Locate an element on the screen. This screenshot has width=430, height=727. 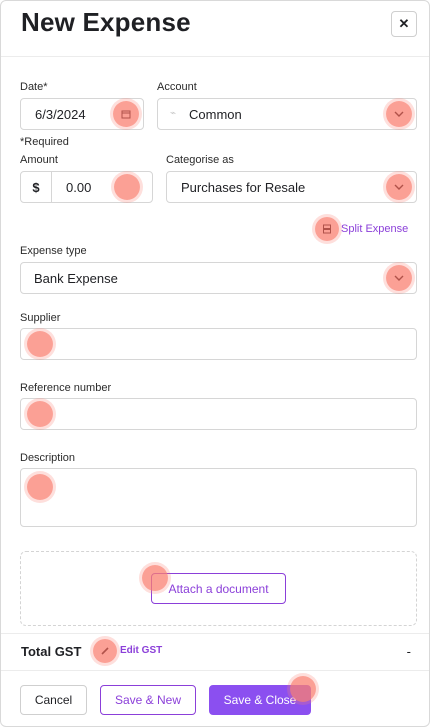
date-label: Date* is located at coordinates (34, 87).